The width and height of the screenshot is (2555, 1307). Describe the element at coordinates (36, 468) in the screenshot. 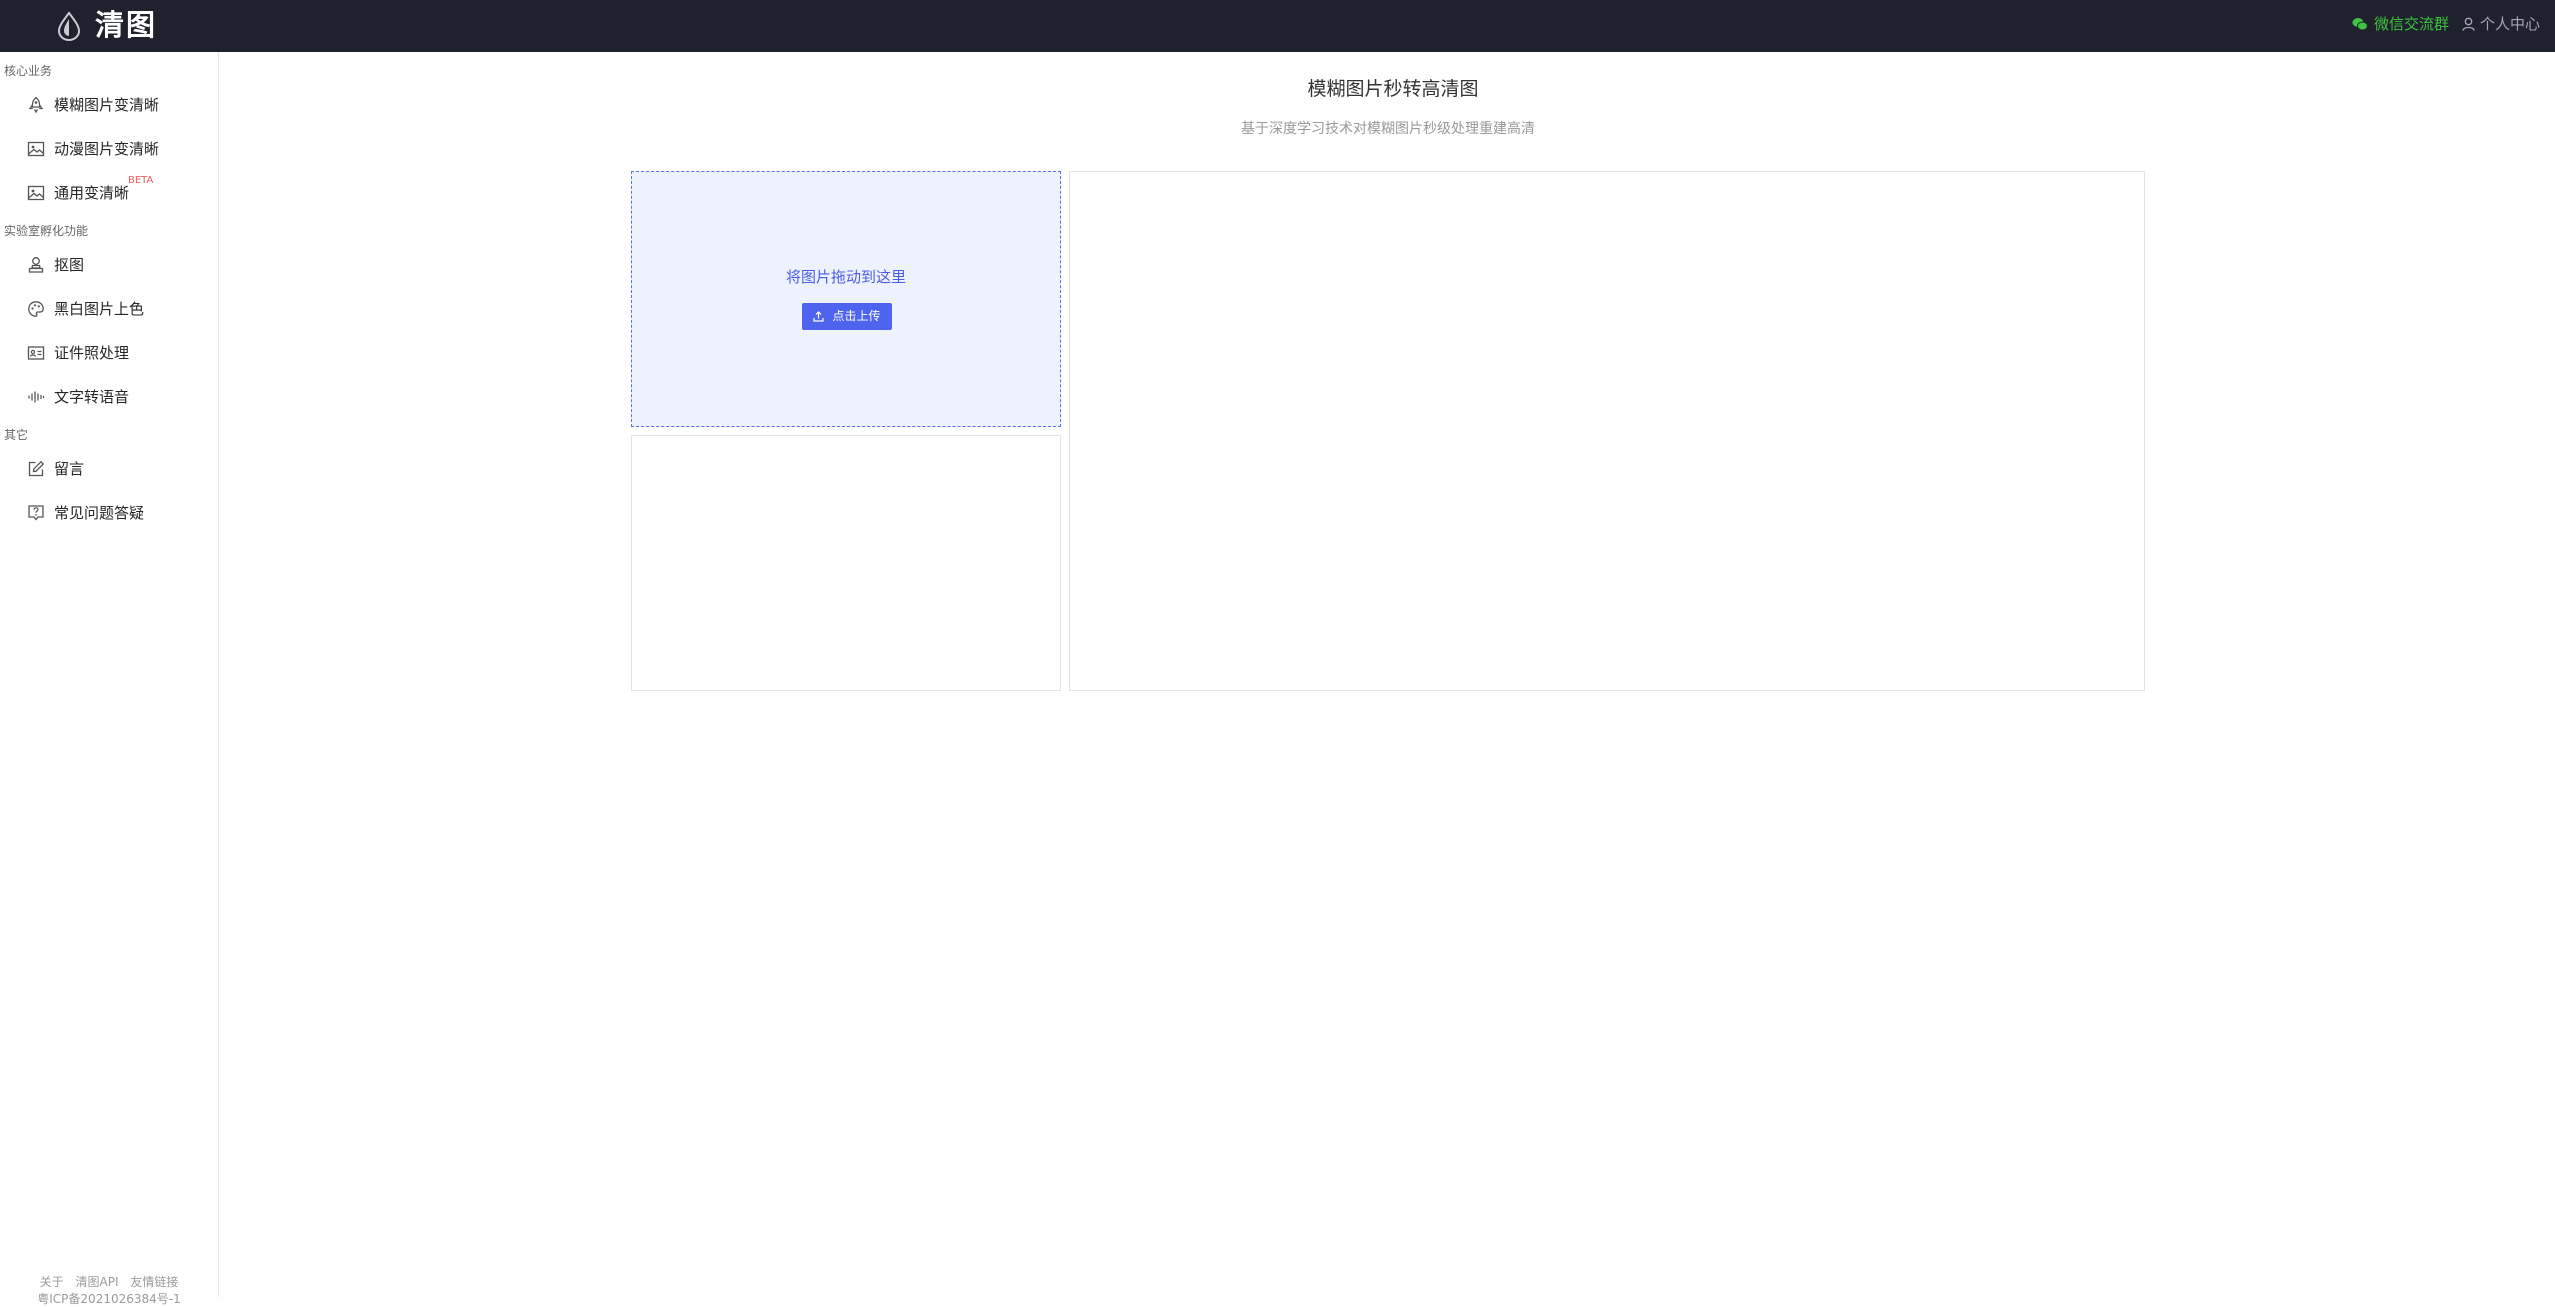

I see `edit-icon` at that location.